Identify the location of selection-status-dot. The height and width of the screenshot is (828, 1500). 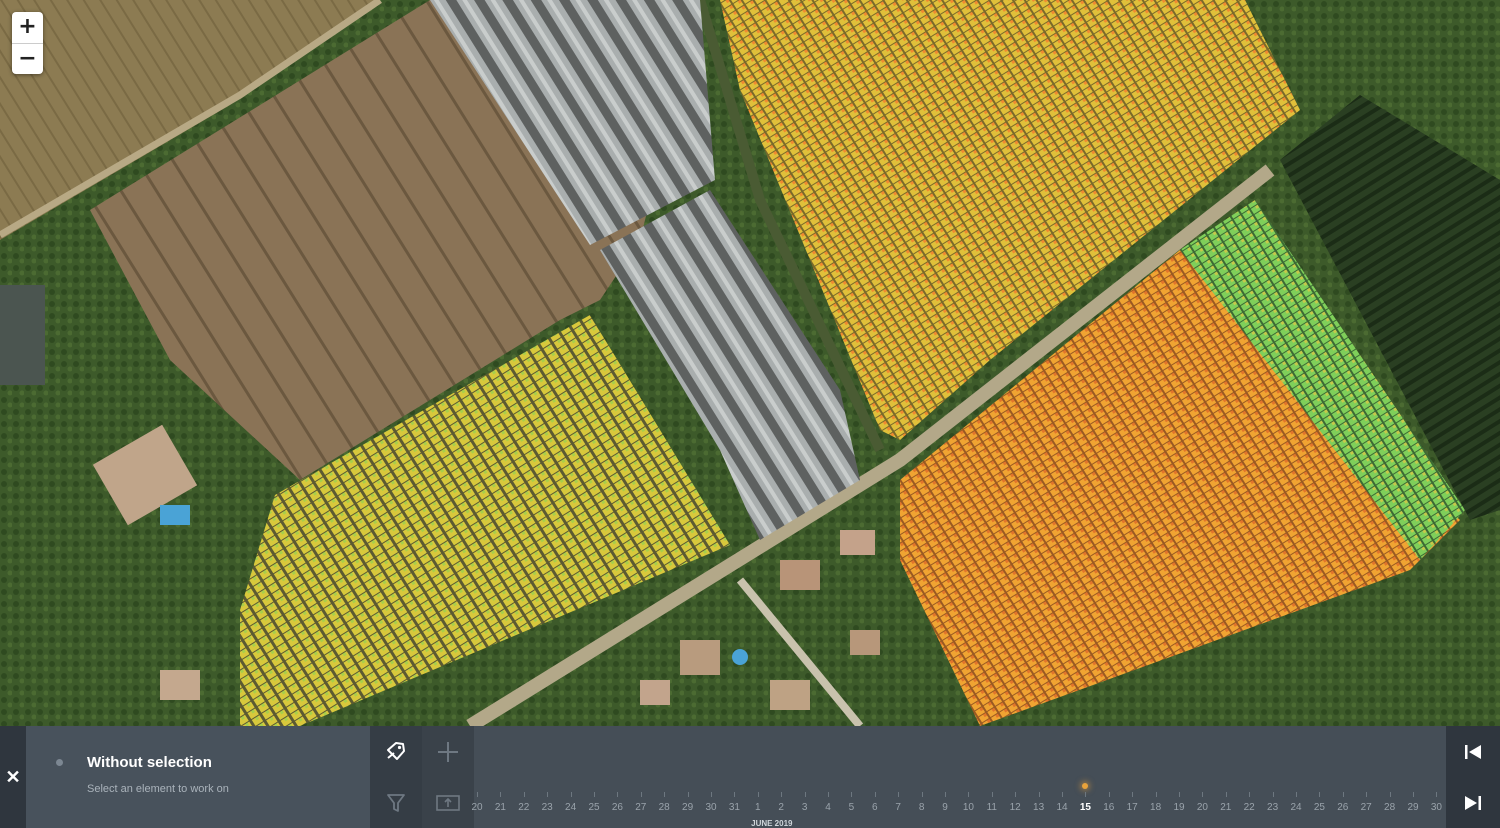
(59, 762).